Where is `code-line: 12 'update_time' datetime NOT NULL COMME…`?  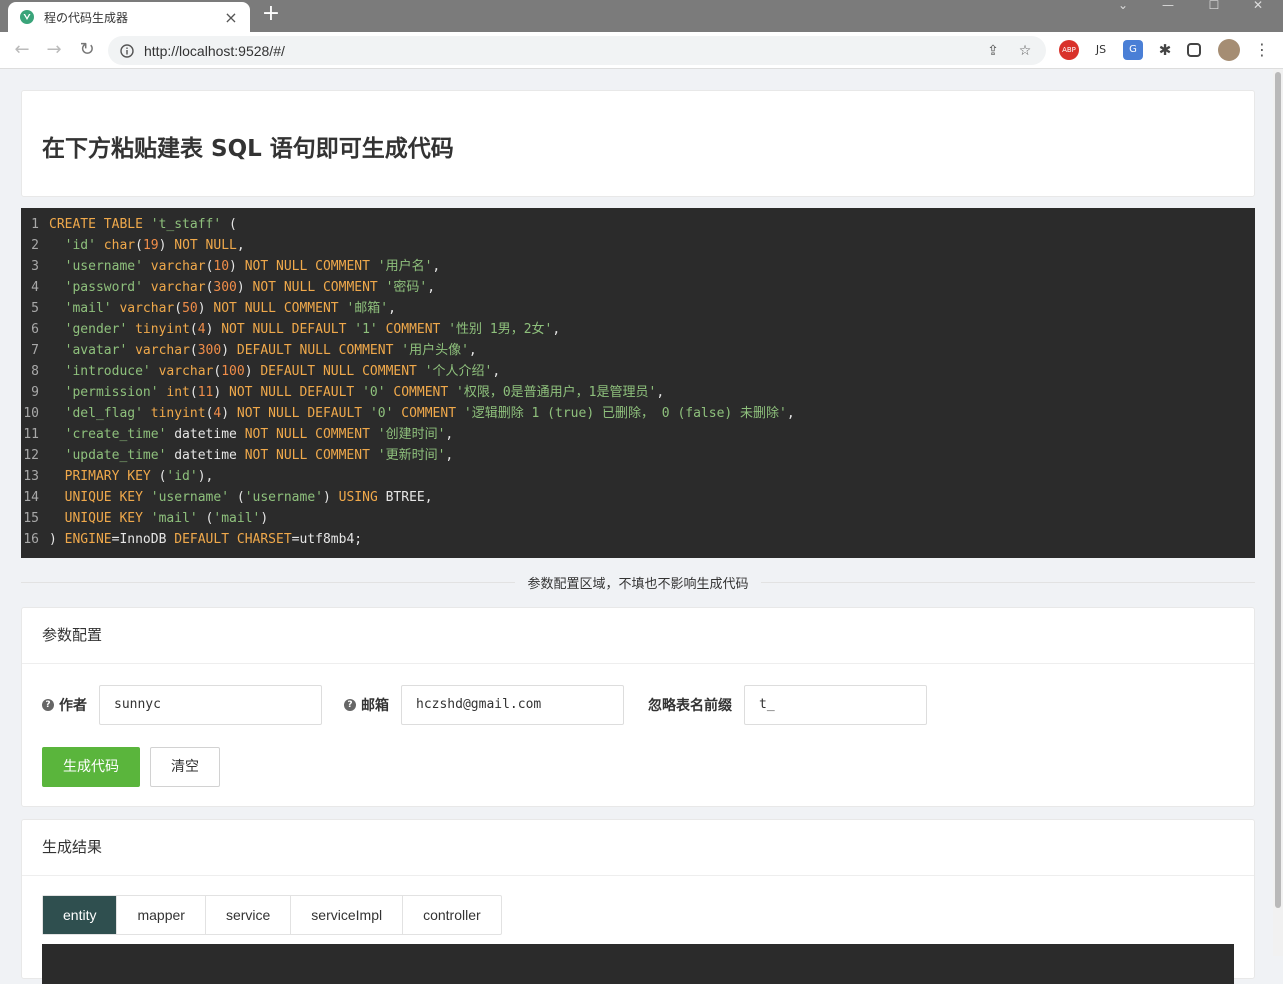
code-line: 12 'update_time' datetime NOT NULL COMME… is located at coordinates (238, 455).